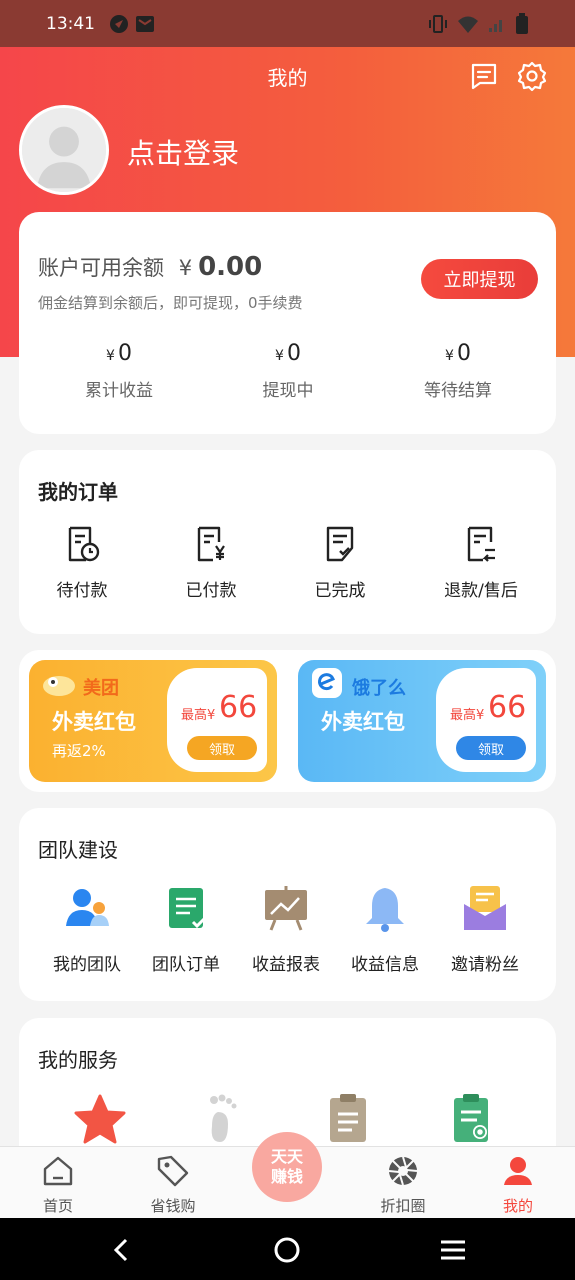  What do you see at coordinates (458, 391) in the screenshot?
I see `stat-label: 等待结算` at bounding box center [458, 391].